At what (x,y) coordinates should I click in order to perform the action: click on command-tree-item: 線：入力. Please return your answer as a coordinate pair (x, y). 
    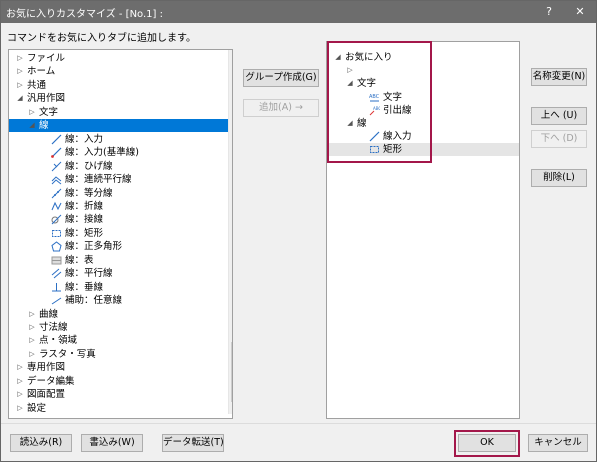
    Looking at the image, I should click on (118, 139).